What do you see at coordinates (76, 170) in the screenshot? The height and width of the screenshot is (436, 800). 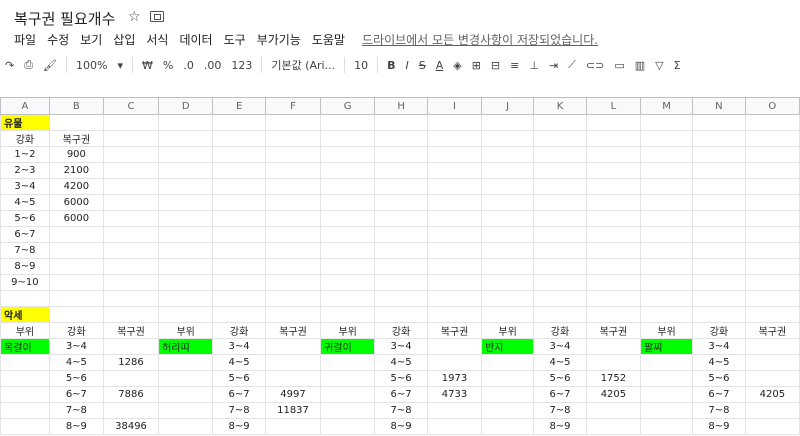 I see `cell: 2100` at bounding box center [76, 170].